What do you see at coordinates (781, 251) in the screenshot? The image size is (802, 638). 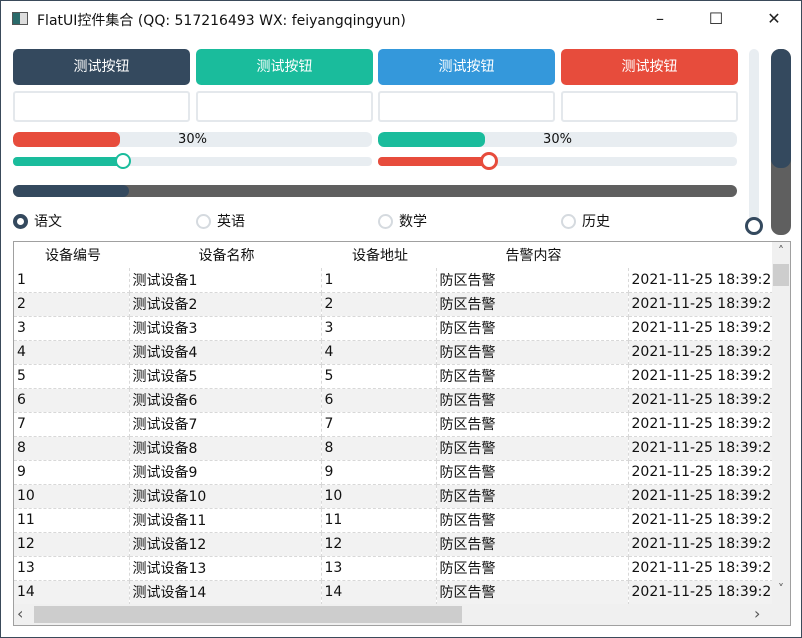 I see `scroll-up-arrow: ˄` at bounding box center [781, 251].